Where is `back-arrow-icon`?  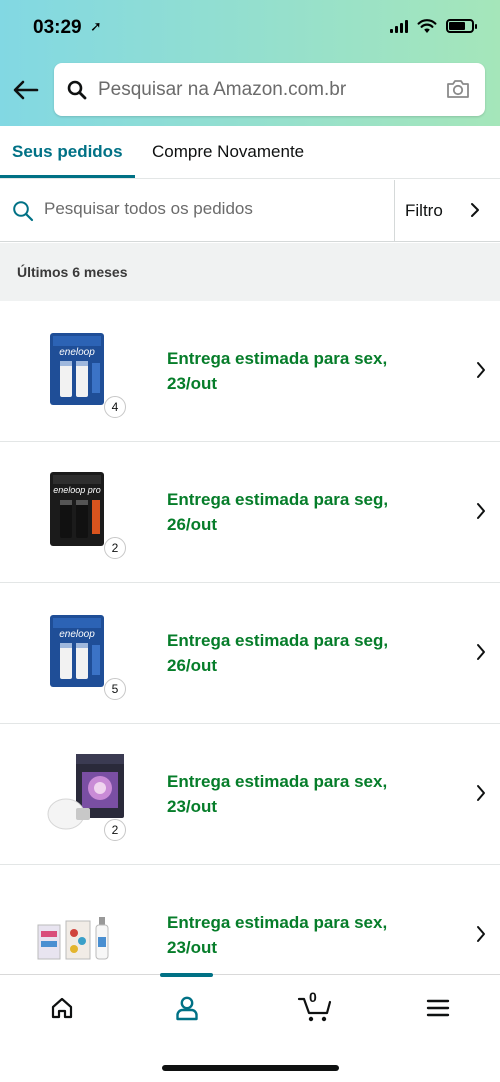 back-arrow-icon is located at coordinates (26, 90).